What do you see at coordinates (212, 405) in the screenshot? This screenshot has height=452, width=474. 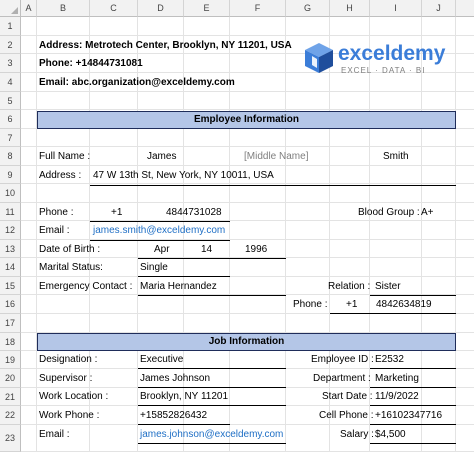 I see `work-location-underline` at bounding box center [212, 405].